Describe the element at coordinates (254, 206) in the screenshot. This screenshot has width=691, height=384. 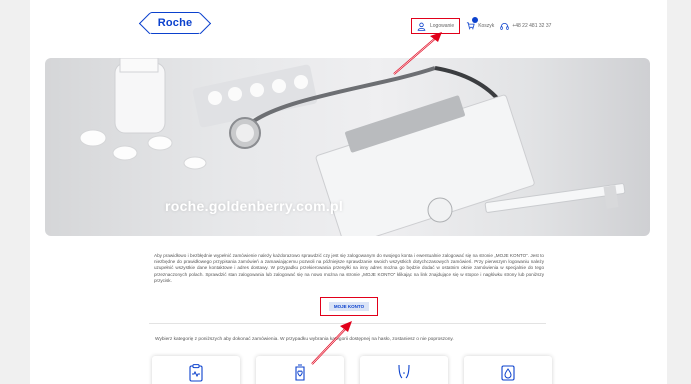
I see `hero-watermark: roche.goldenberry.com.pl` at that location.